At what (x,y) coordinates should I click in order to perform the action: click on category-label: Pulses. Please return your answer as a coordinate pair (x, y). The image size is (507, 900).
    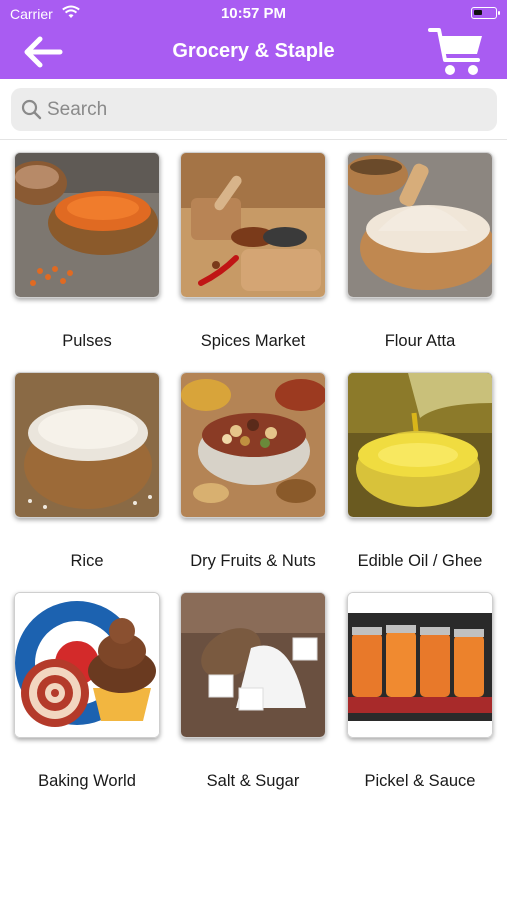
    Looking at the image, I should click on (87, 341).